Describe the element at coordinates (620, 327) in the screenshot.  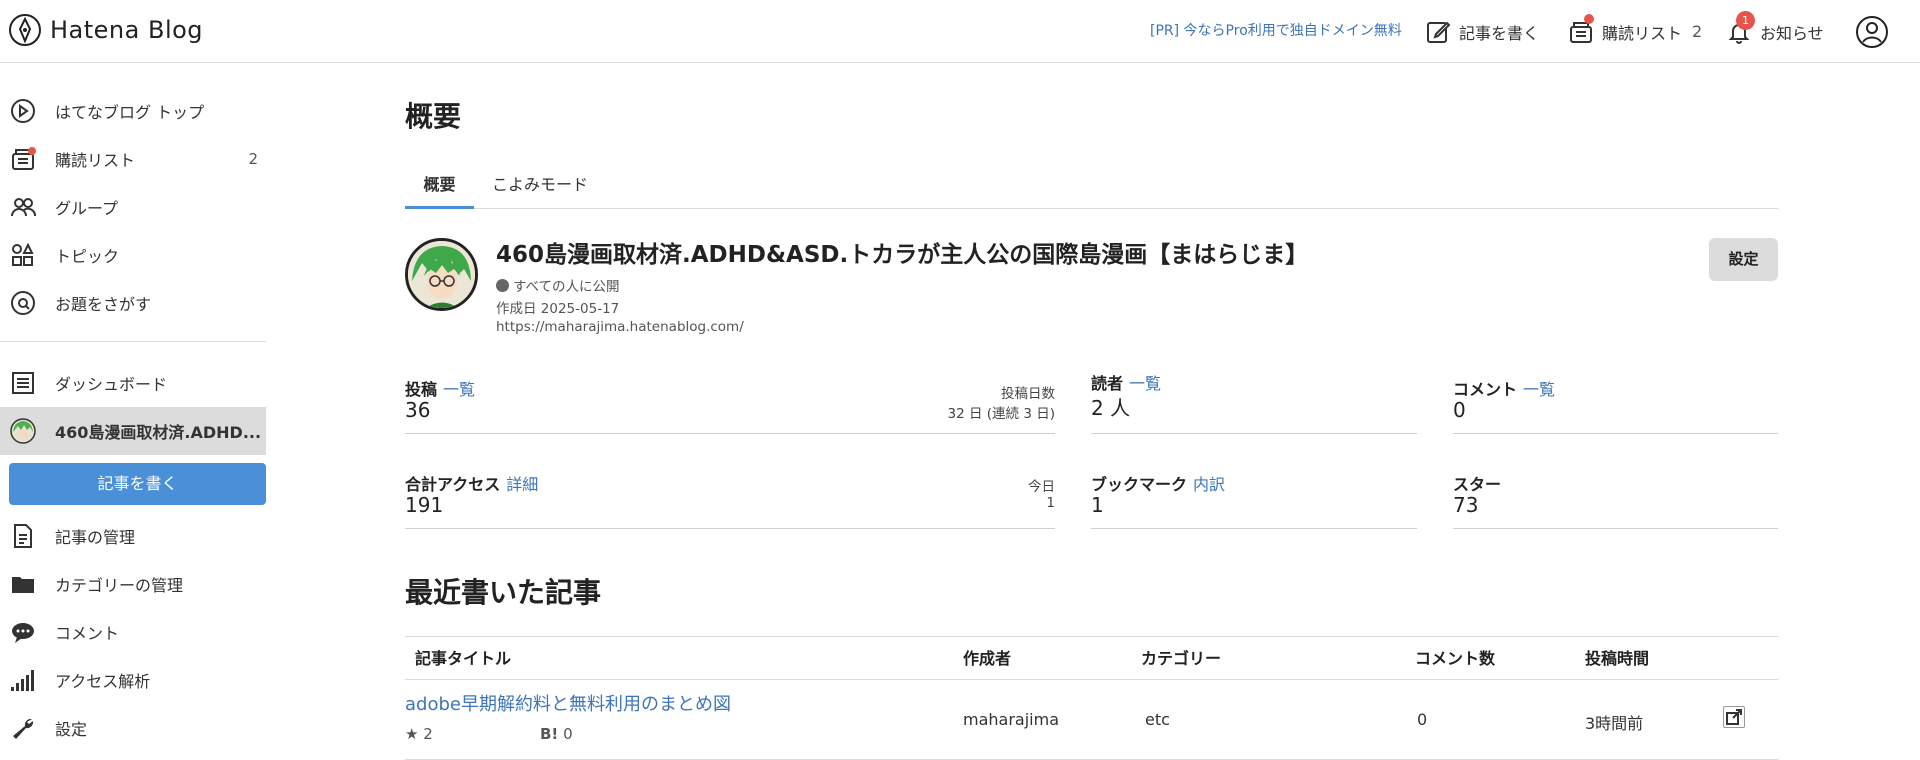
I see `blog-url: https://maharajima.hatenablog.com/` at that location.